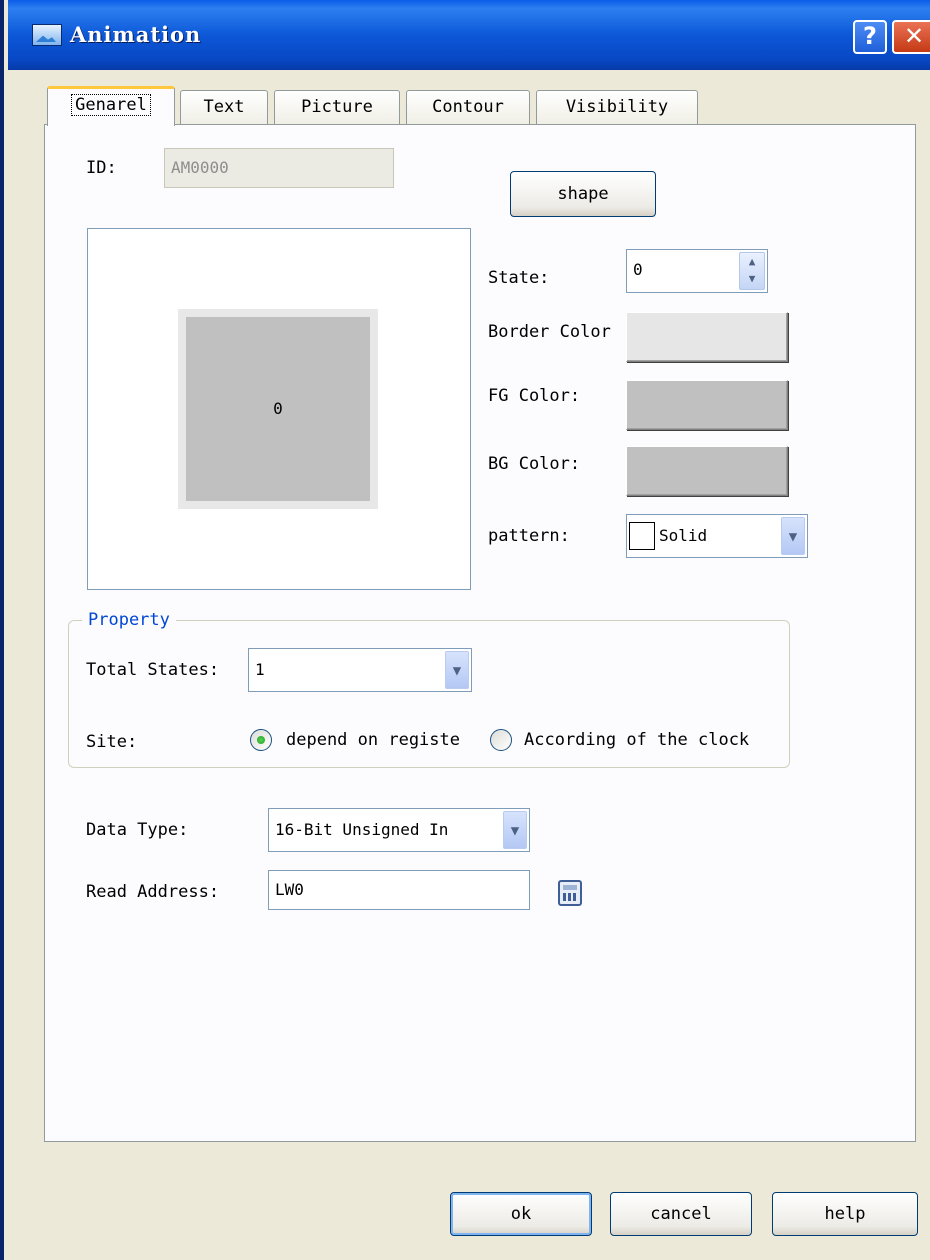  What do you see at coordinates (707, 337) in the screenshot?
I see `border-color-button` at bounding box center [707, 337].